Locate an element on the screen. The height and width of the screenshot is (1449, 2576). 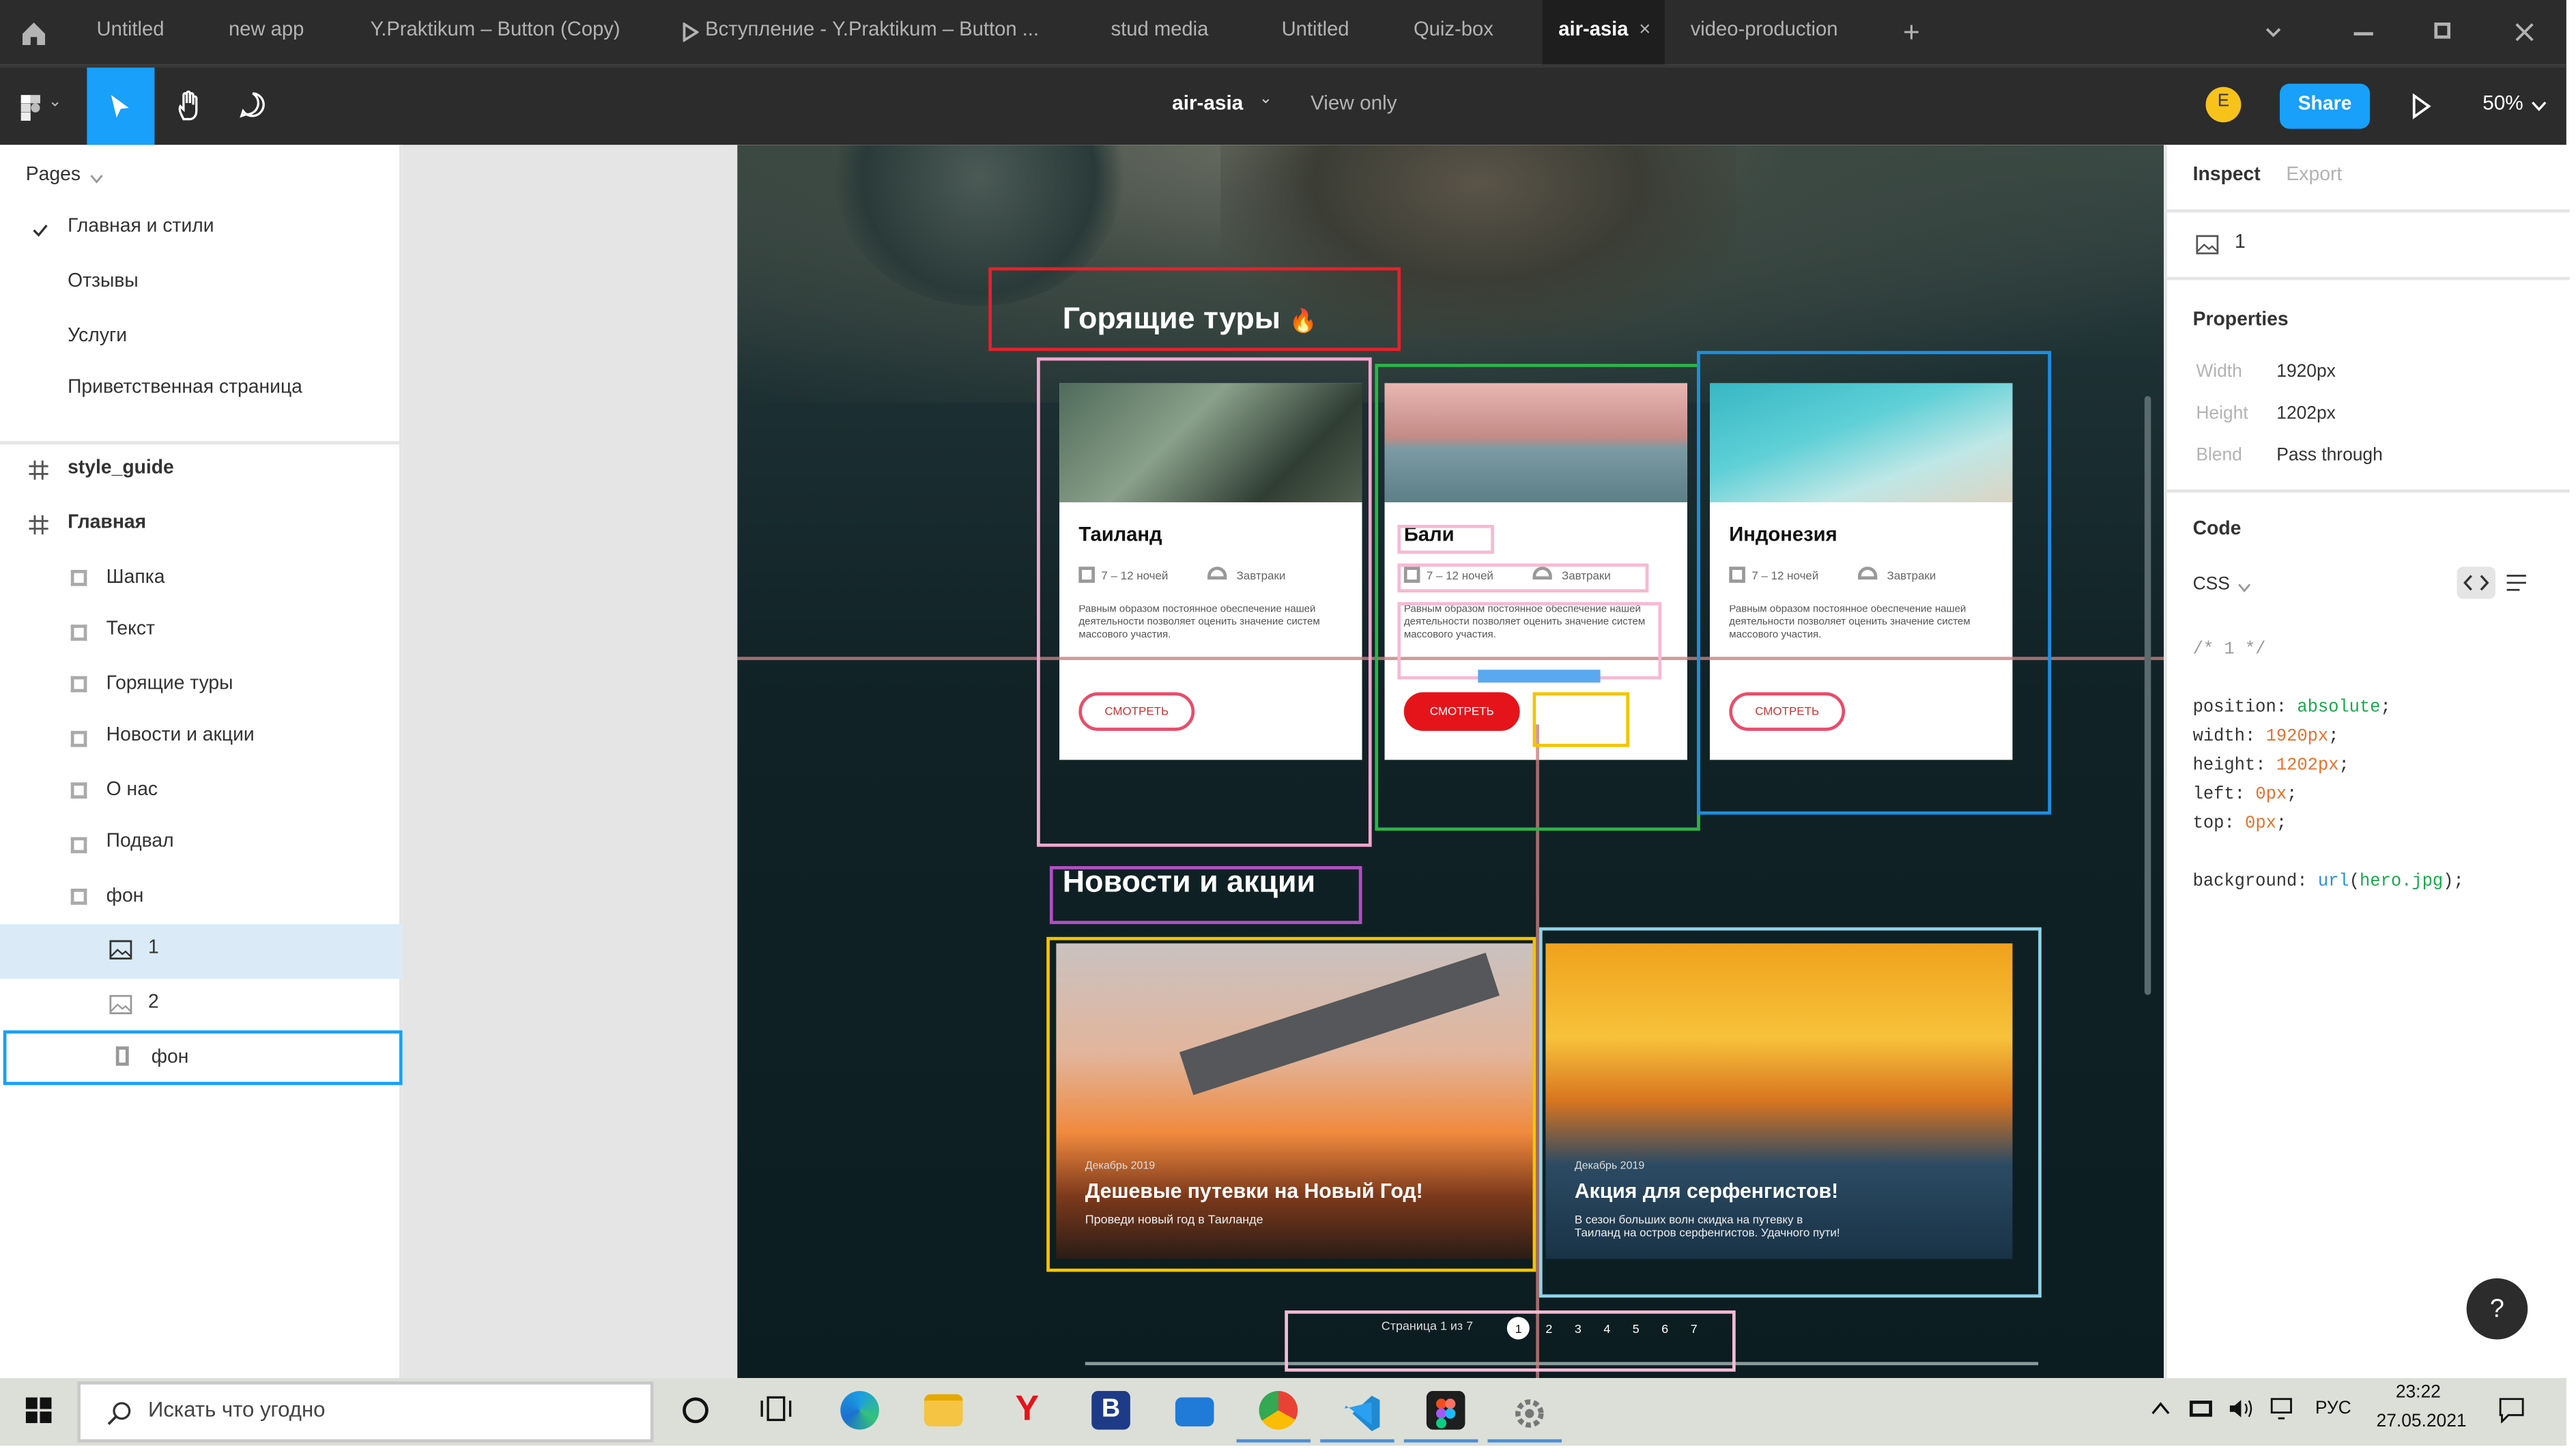
canvas-scrollbar is located at coordinates (2146, 695).